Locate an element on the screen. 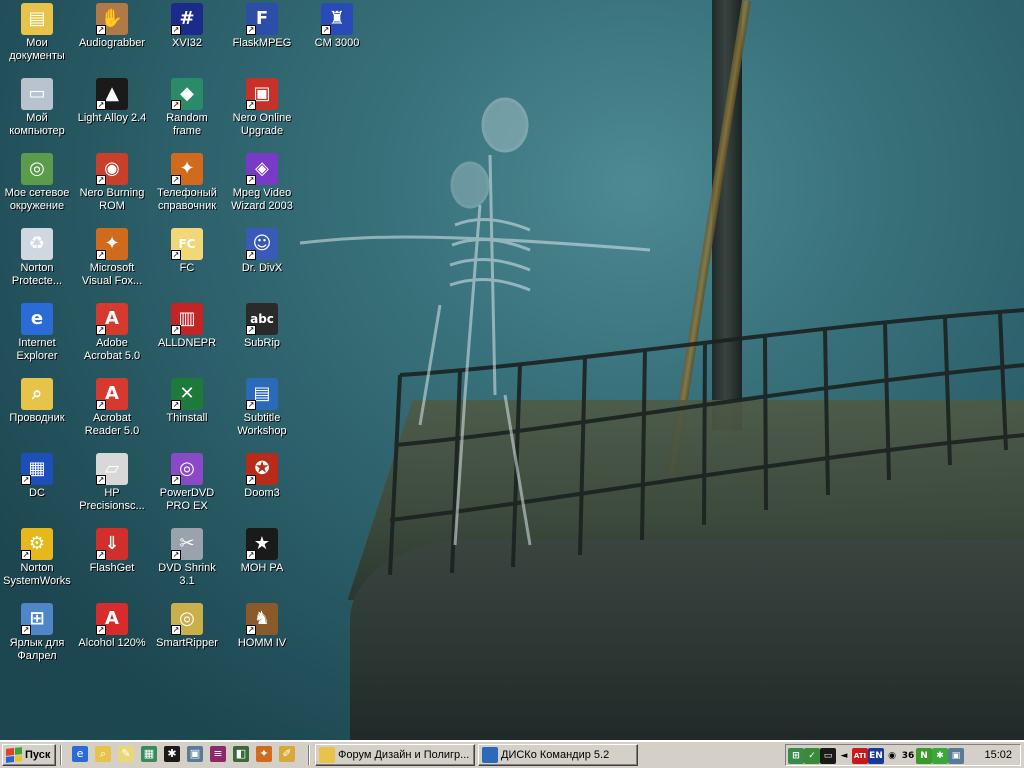 This screenshot has width=1024, height=768. desktop-icon-label: Мои документы is located at coordinates (37, 49).